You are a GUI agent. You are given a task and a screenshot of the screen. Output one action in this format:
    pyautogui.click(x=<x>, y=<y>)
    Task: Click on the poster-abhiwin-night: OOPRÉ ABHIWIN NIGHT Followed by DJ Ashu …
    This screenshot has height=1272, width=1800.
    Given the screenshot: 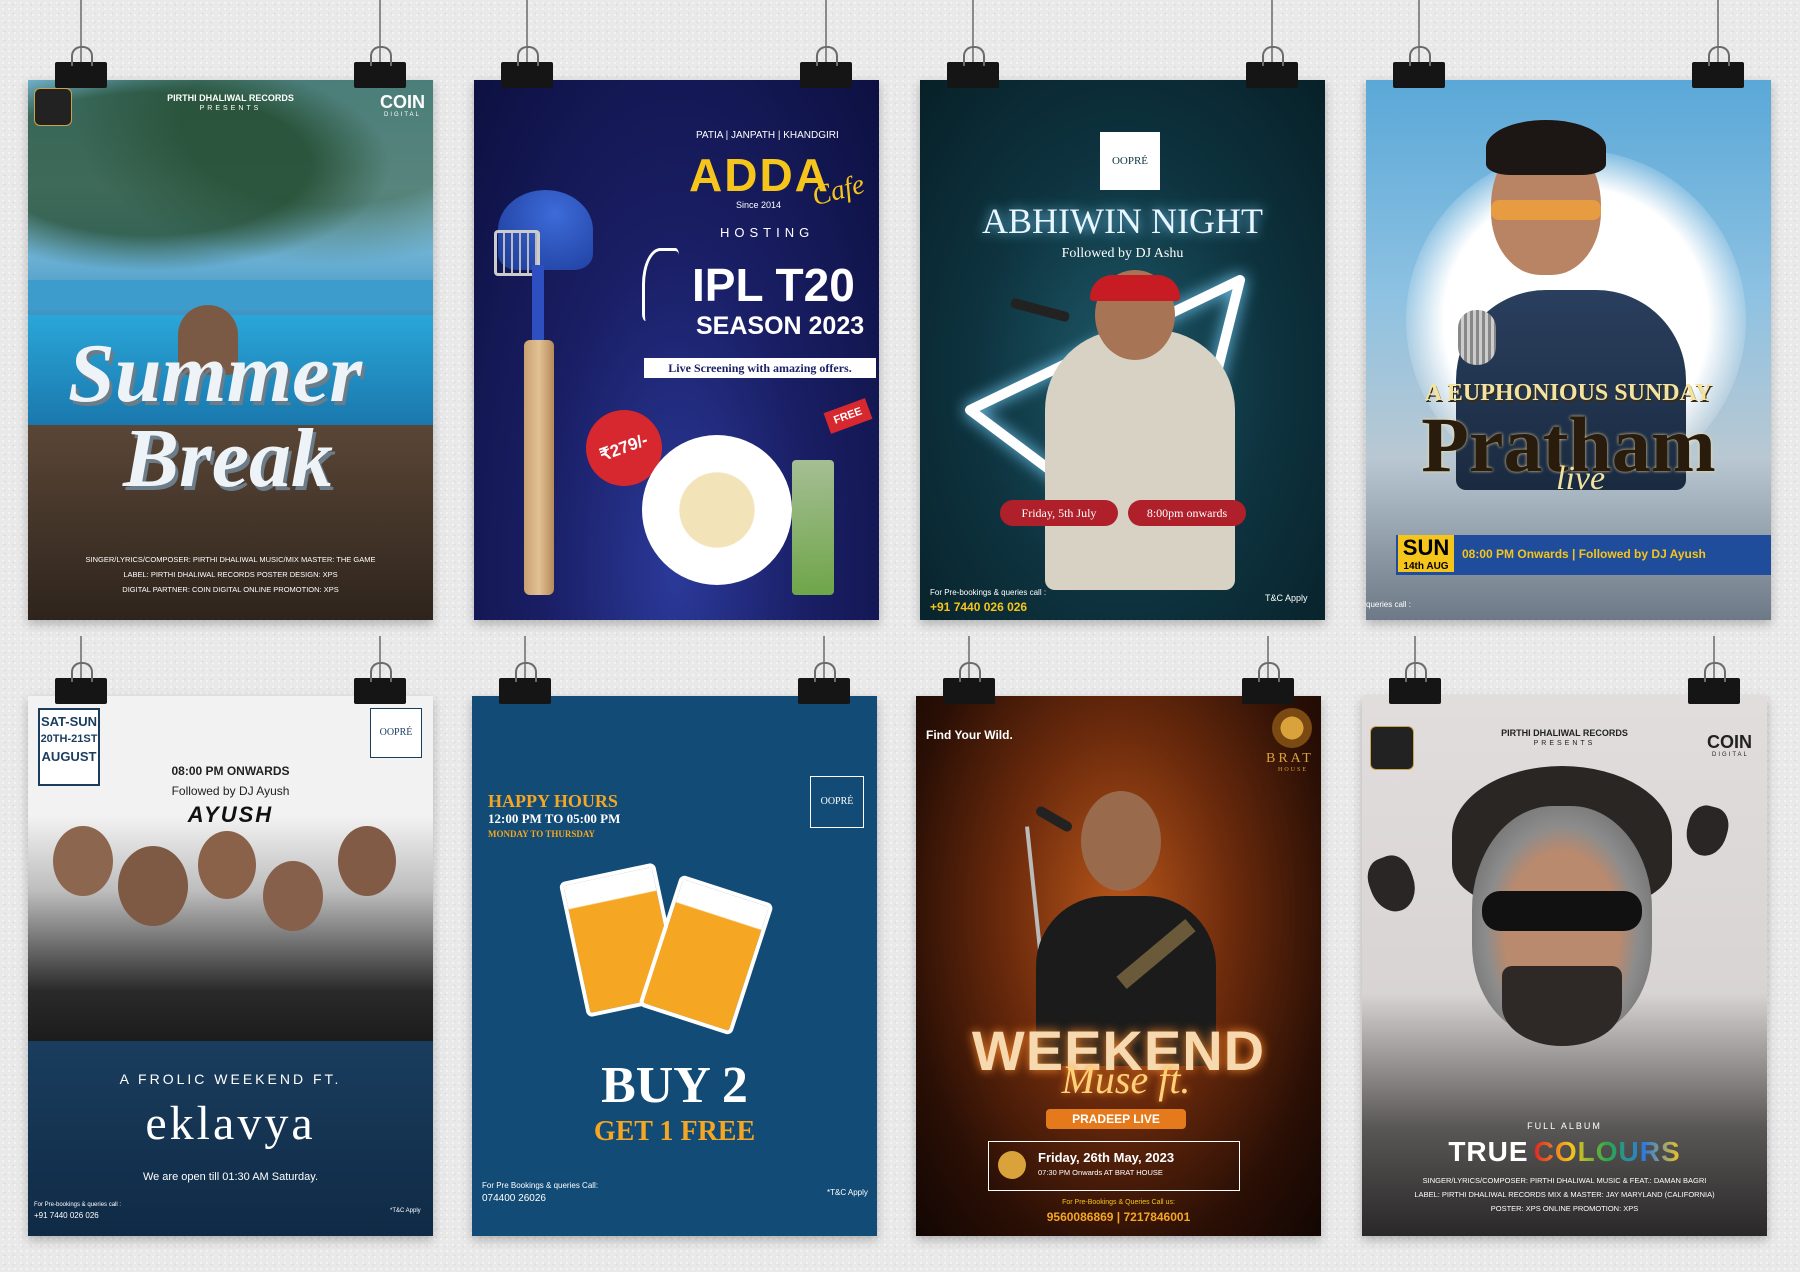 What is the action you would take?
    pyautogui.click(x=1122, y=350)
    